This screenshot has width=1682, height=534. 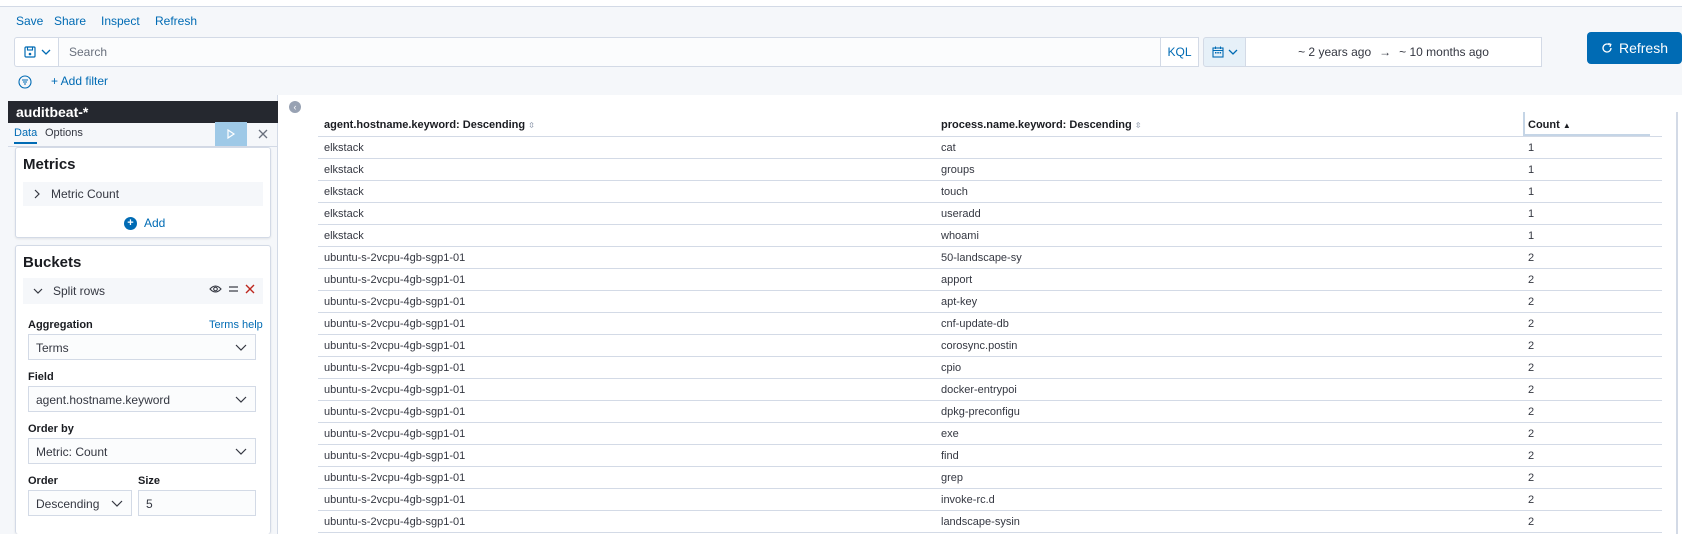 What do you see at coordinates (1394, 52) in the screenshot?
I see `date-range-display: ~ 2 years ago → ~ 10 months ago` at bounding box center [1394, 52].